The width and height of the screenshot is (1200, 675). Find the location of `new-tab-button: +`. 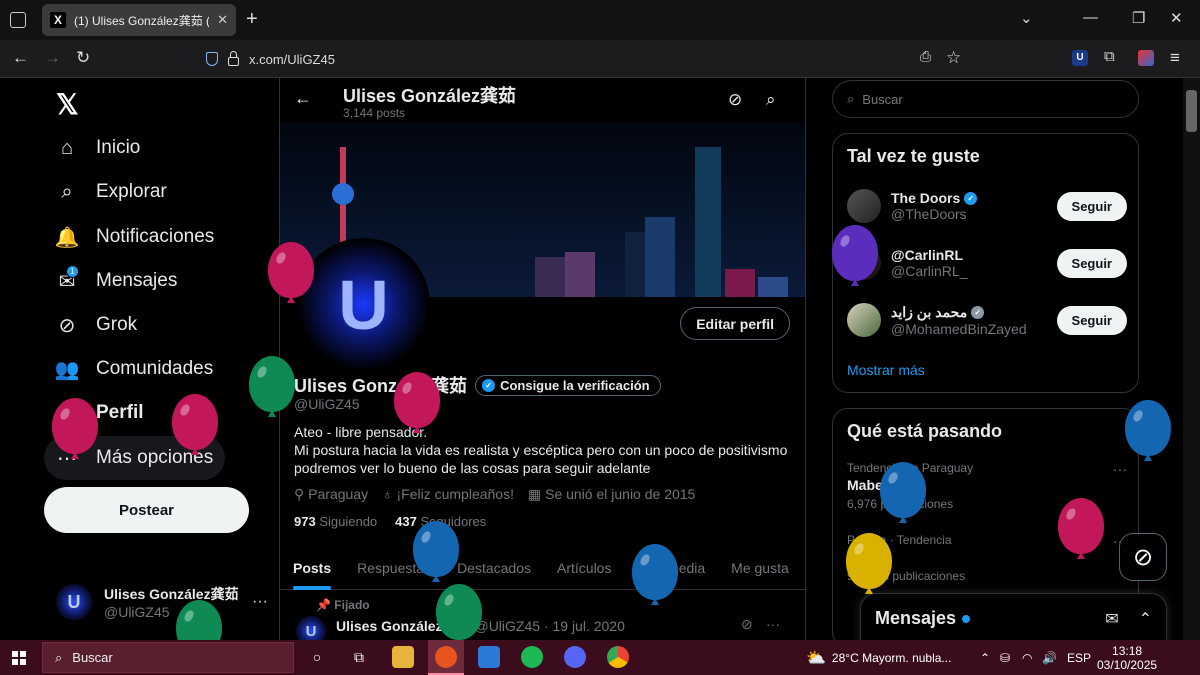

new-tab-button: + is located at coordinates (252, 19).